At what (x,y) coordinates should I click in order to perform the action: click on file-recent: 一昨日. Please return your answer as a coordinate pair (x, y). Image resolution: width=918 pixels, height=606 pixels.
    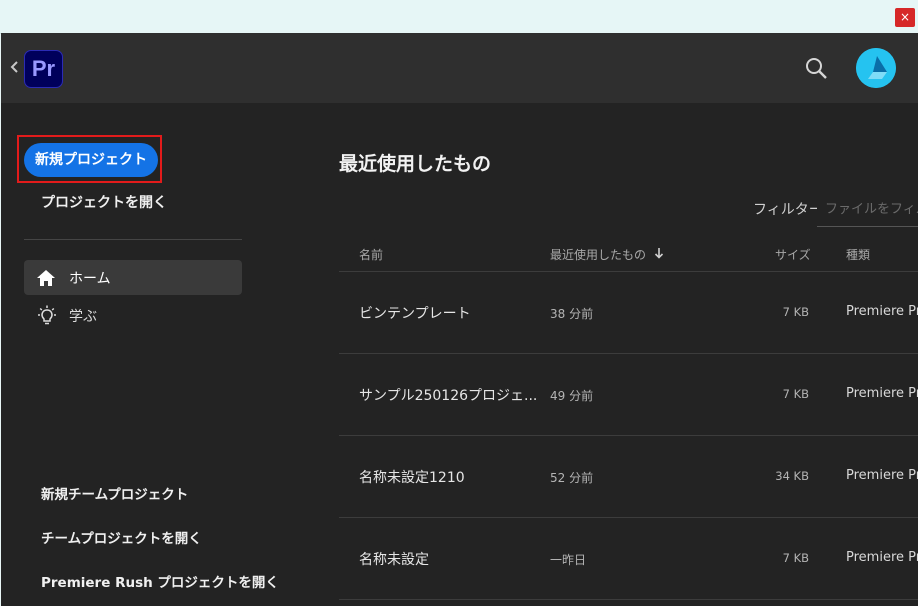
    Looking at the image, I should click on (568, 560).